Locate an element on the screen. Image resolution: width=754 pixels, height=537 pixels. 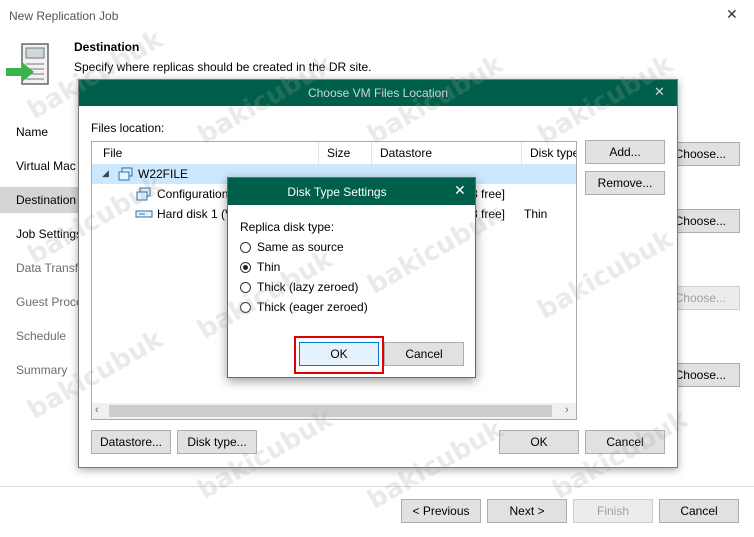
column-header-size: Size is located at coordinates (338, 153).